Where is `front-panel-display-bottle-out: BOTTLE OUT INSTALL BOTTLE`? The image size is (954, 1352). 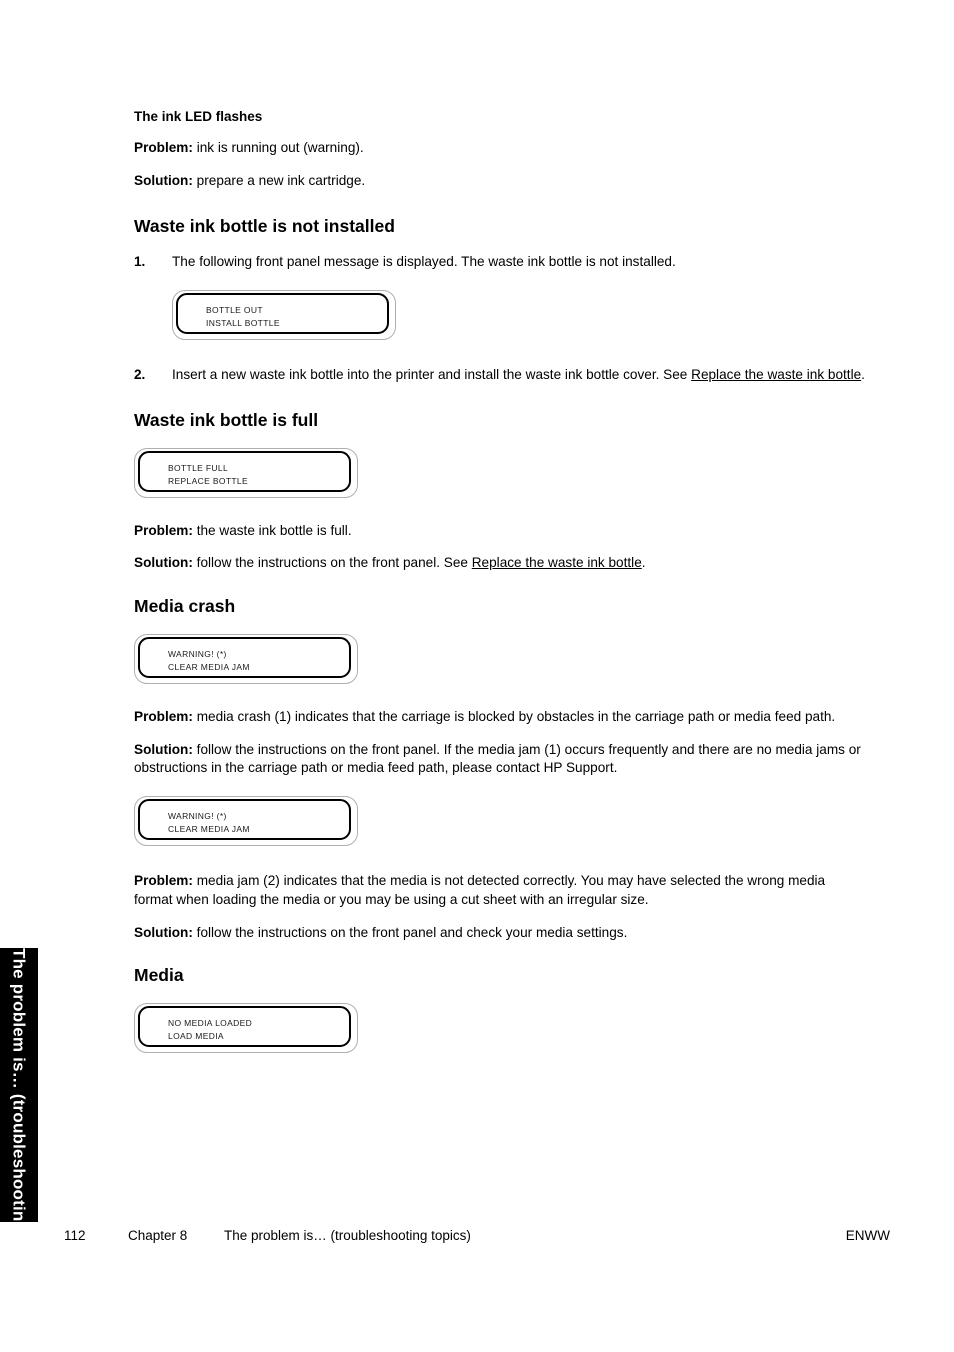 front-panel-display-bottle-out: BOTTLE OUT INSTALL BOTTLE is located at coordinates (284, 315).